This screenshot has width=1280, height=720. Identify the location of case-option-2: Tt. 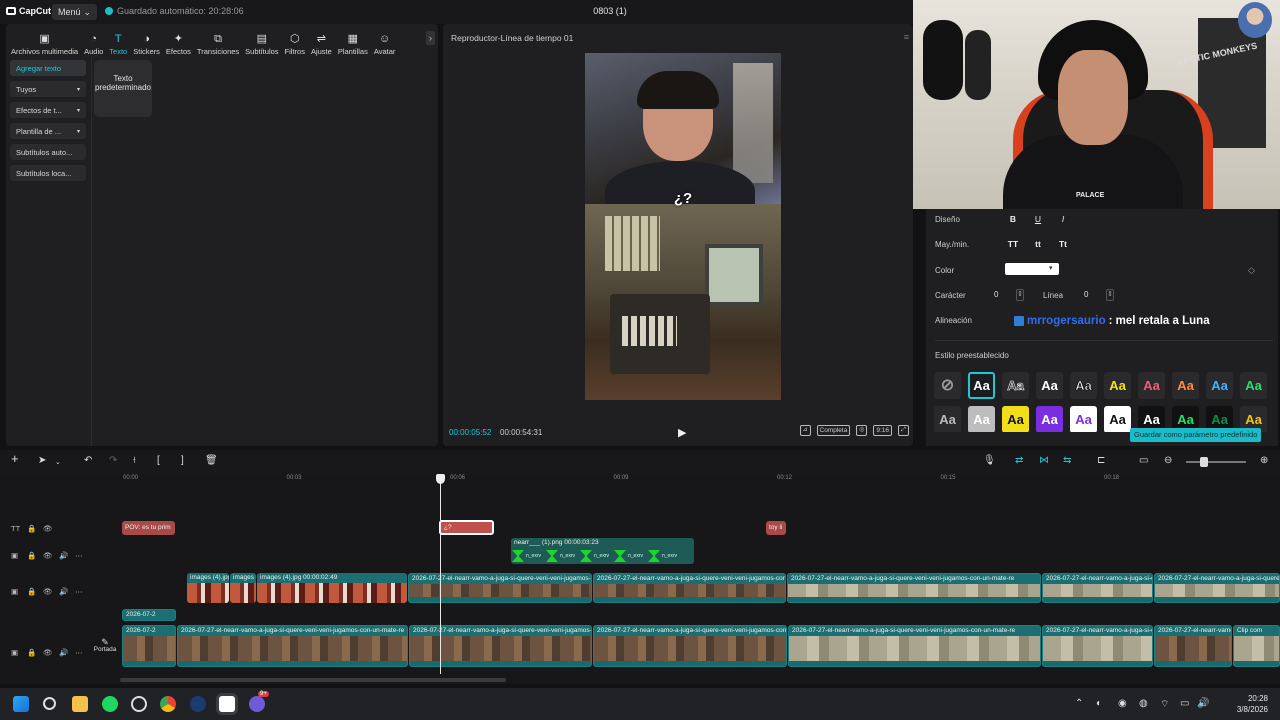
(1063, 244).